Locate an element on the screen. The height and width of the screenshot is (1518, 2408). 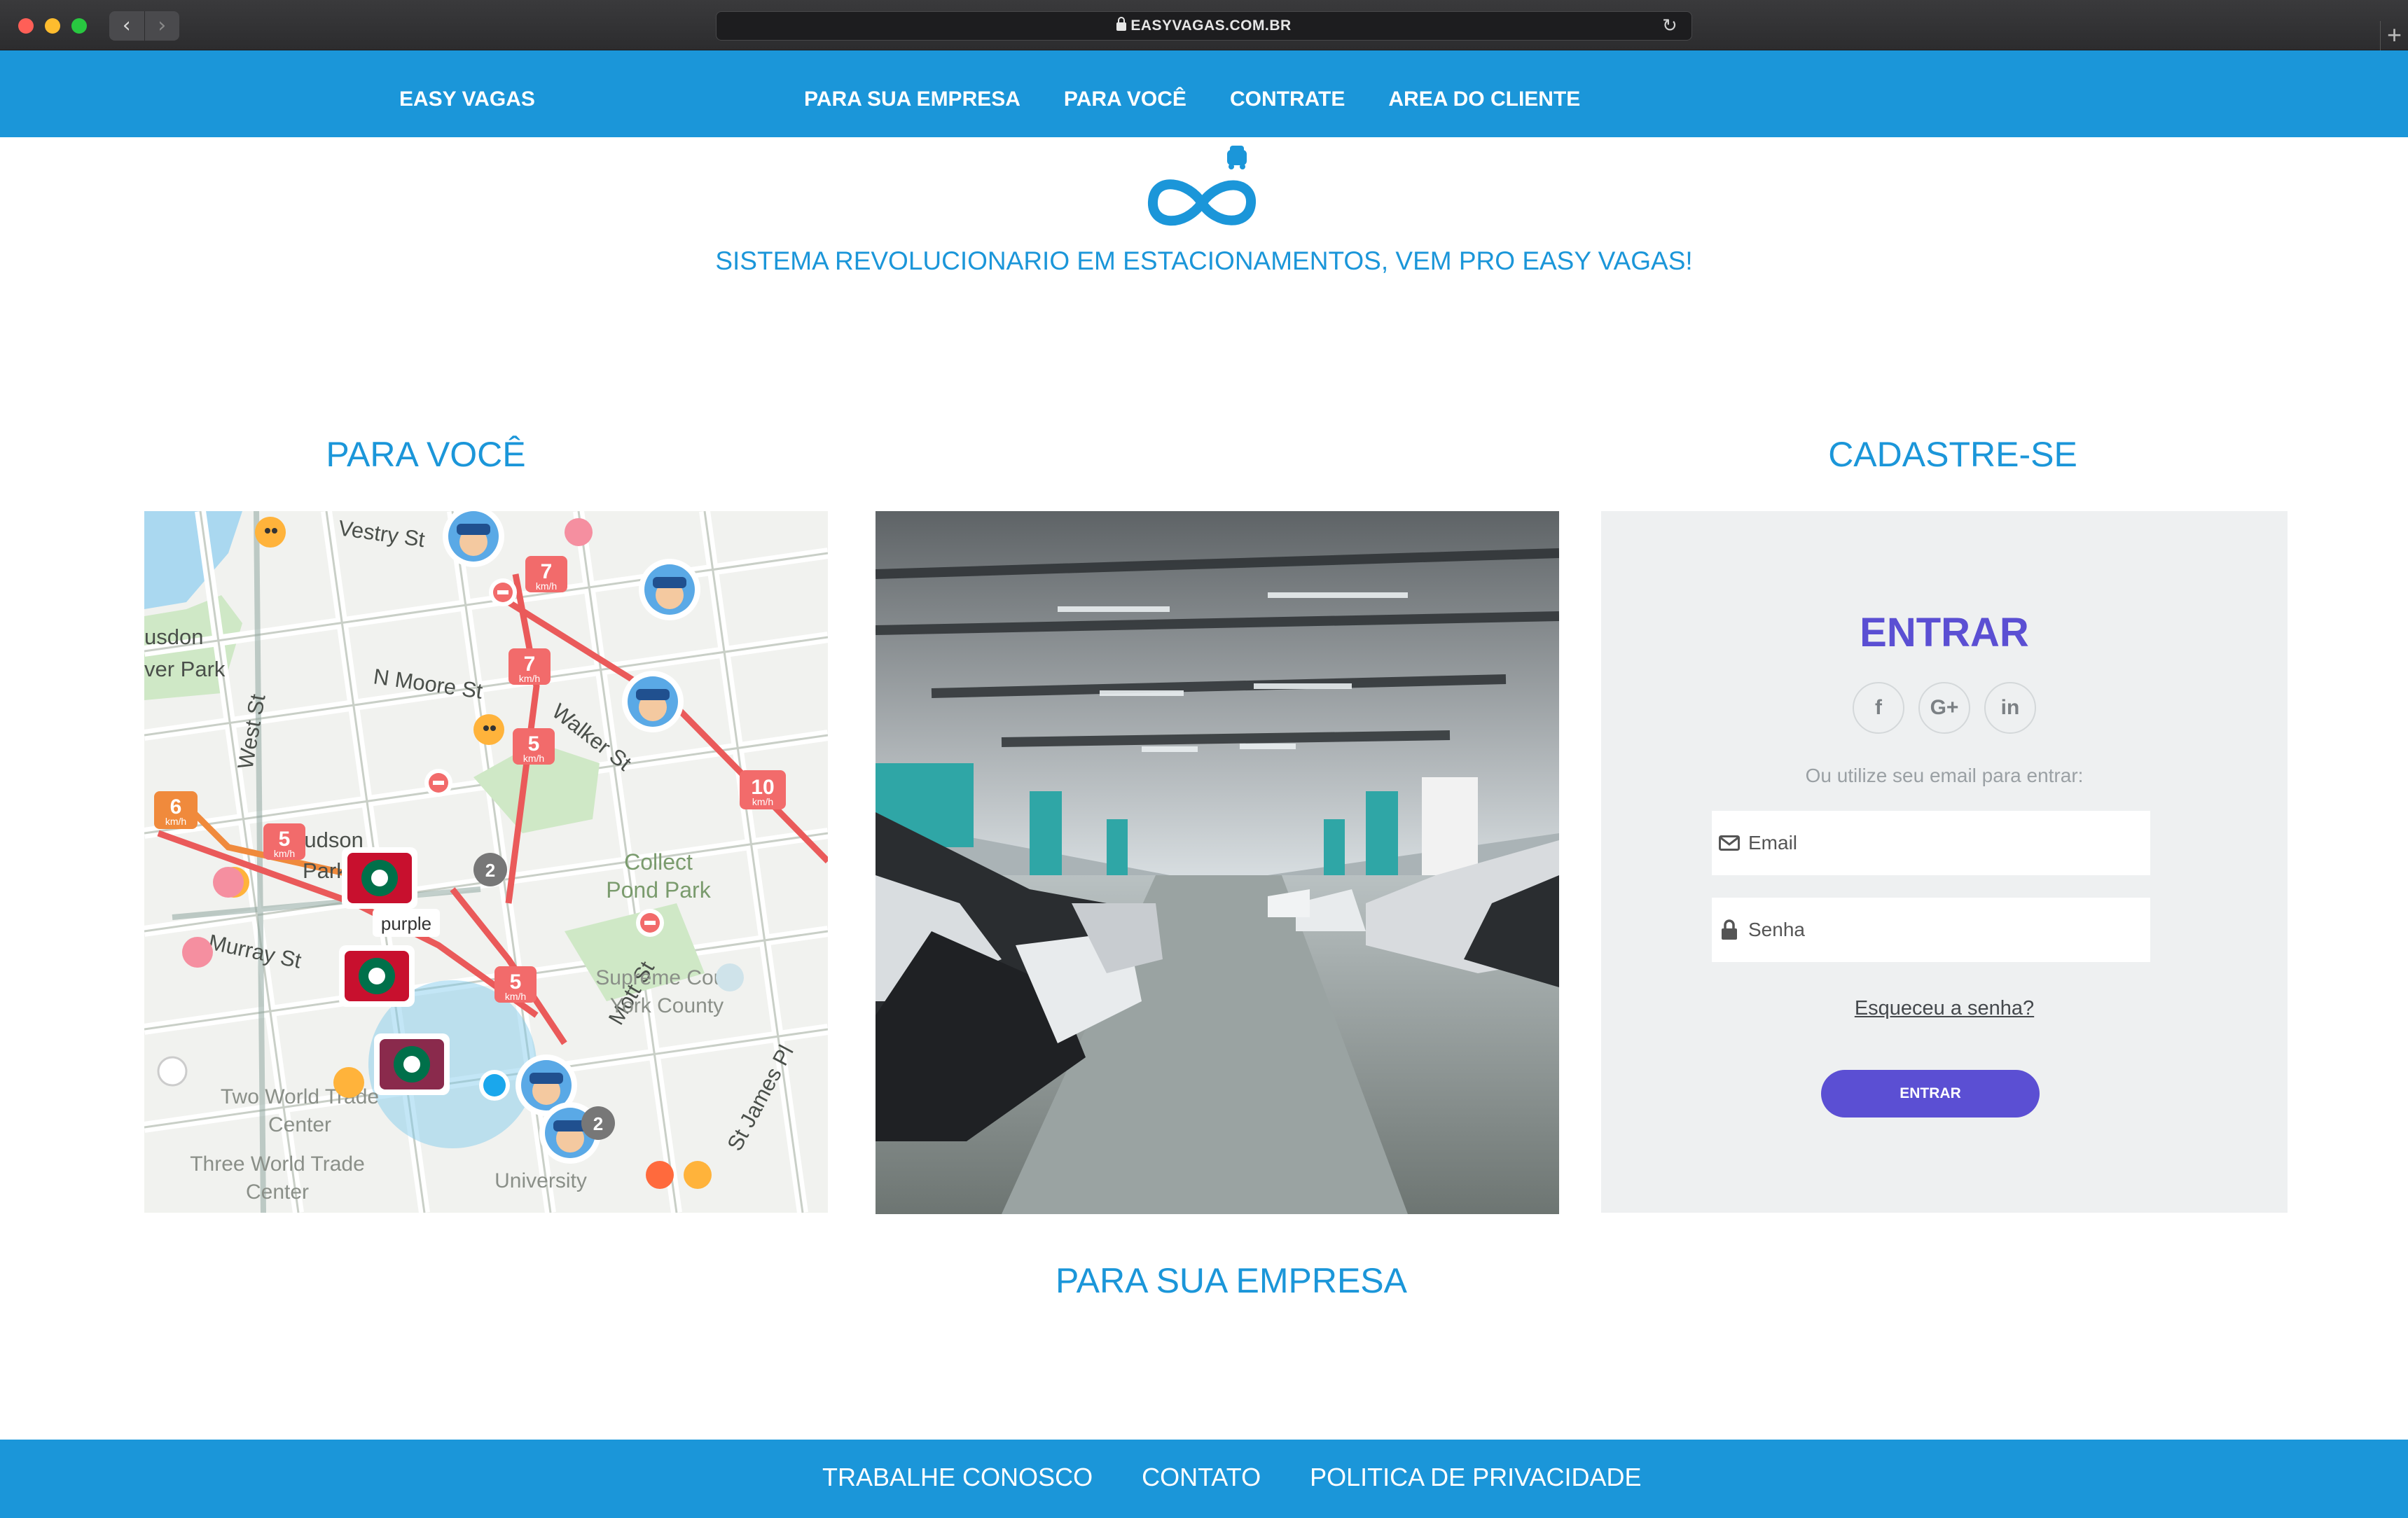
map-label-university: University is located at coordinates (540, 1180).